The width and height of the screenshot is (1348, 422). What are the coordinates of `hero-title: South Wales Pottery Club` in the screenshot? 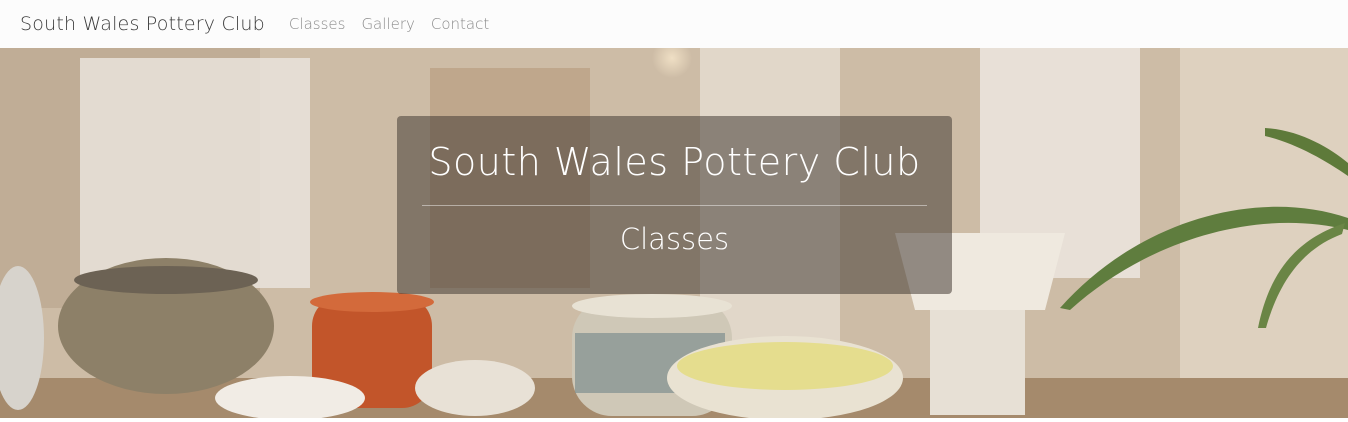 It's located at (674, 162).